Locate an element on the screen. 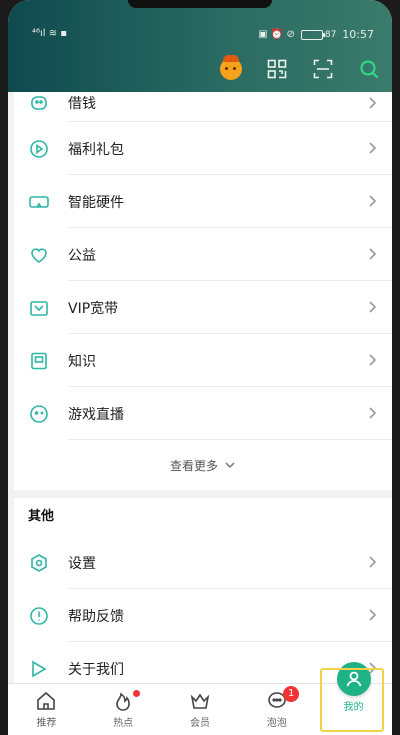  search-icon is located at coordinates (369, 69).